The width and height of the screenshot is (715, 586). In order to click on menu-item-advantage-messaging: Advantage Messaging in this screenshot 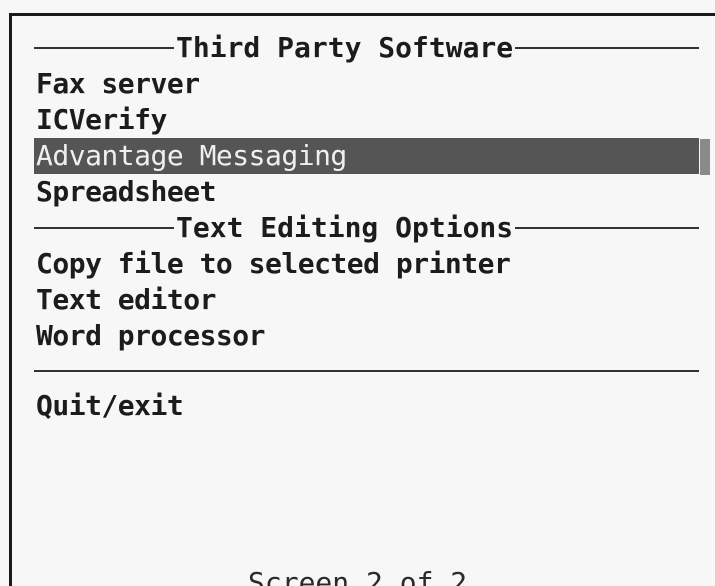, I will do `click(366, 156)`.